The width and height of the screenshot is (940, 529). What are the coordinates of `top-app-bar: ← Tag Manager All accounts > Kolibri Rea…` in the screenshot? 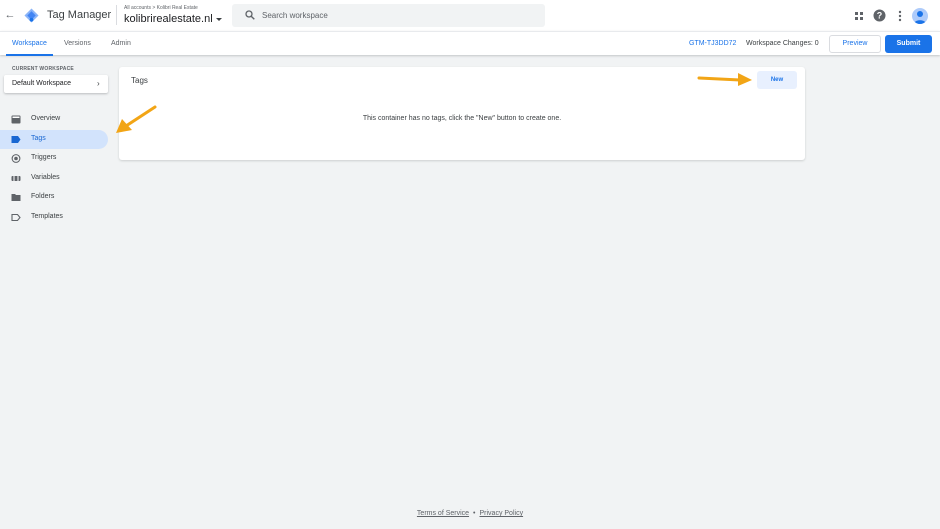 It's located at (470, 15).